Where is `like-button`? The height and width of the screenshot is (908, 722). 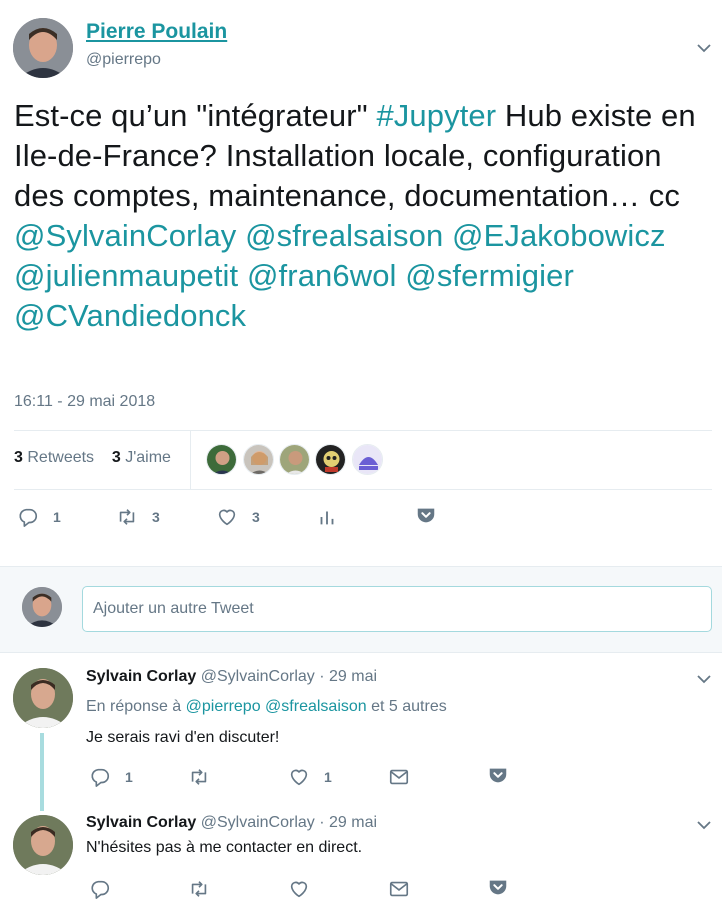 like-button is located at coordinates (299, 889).